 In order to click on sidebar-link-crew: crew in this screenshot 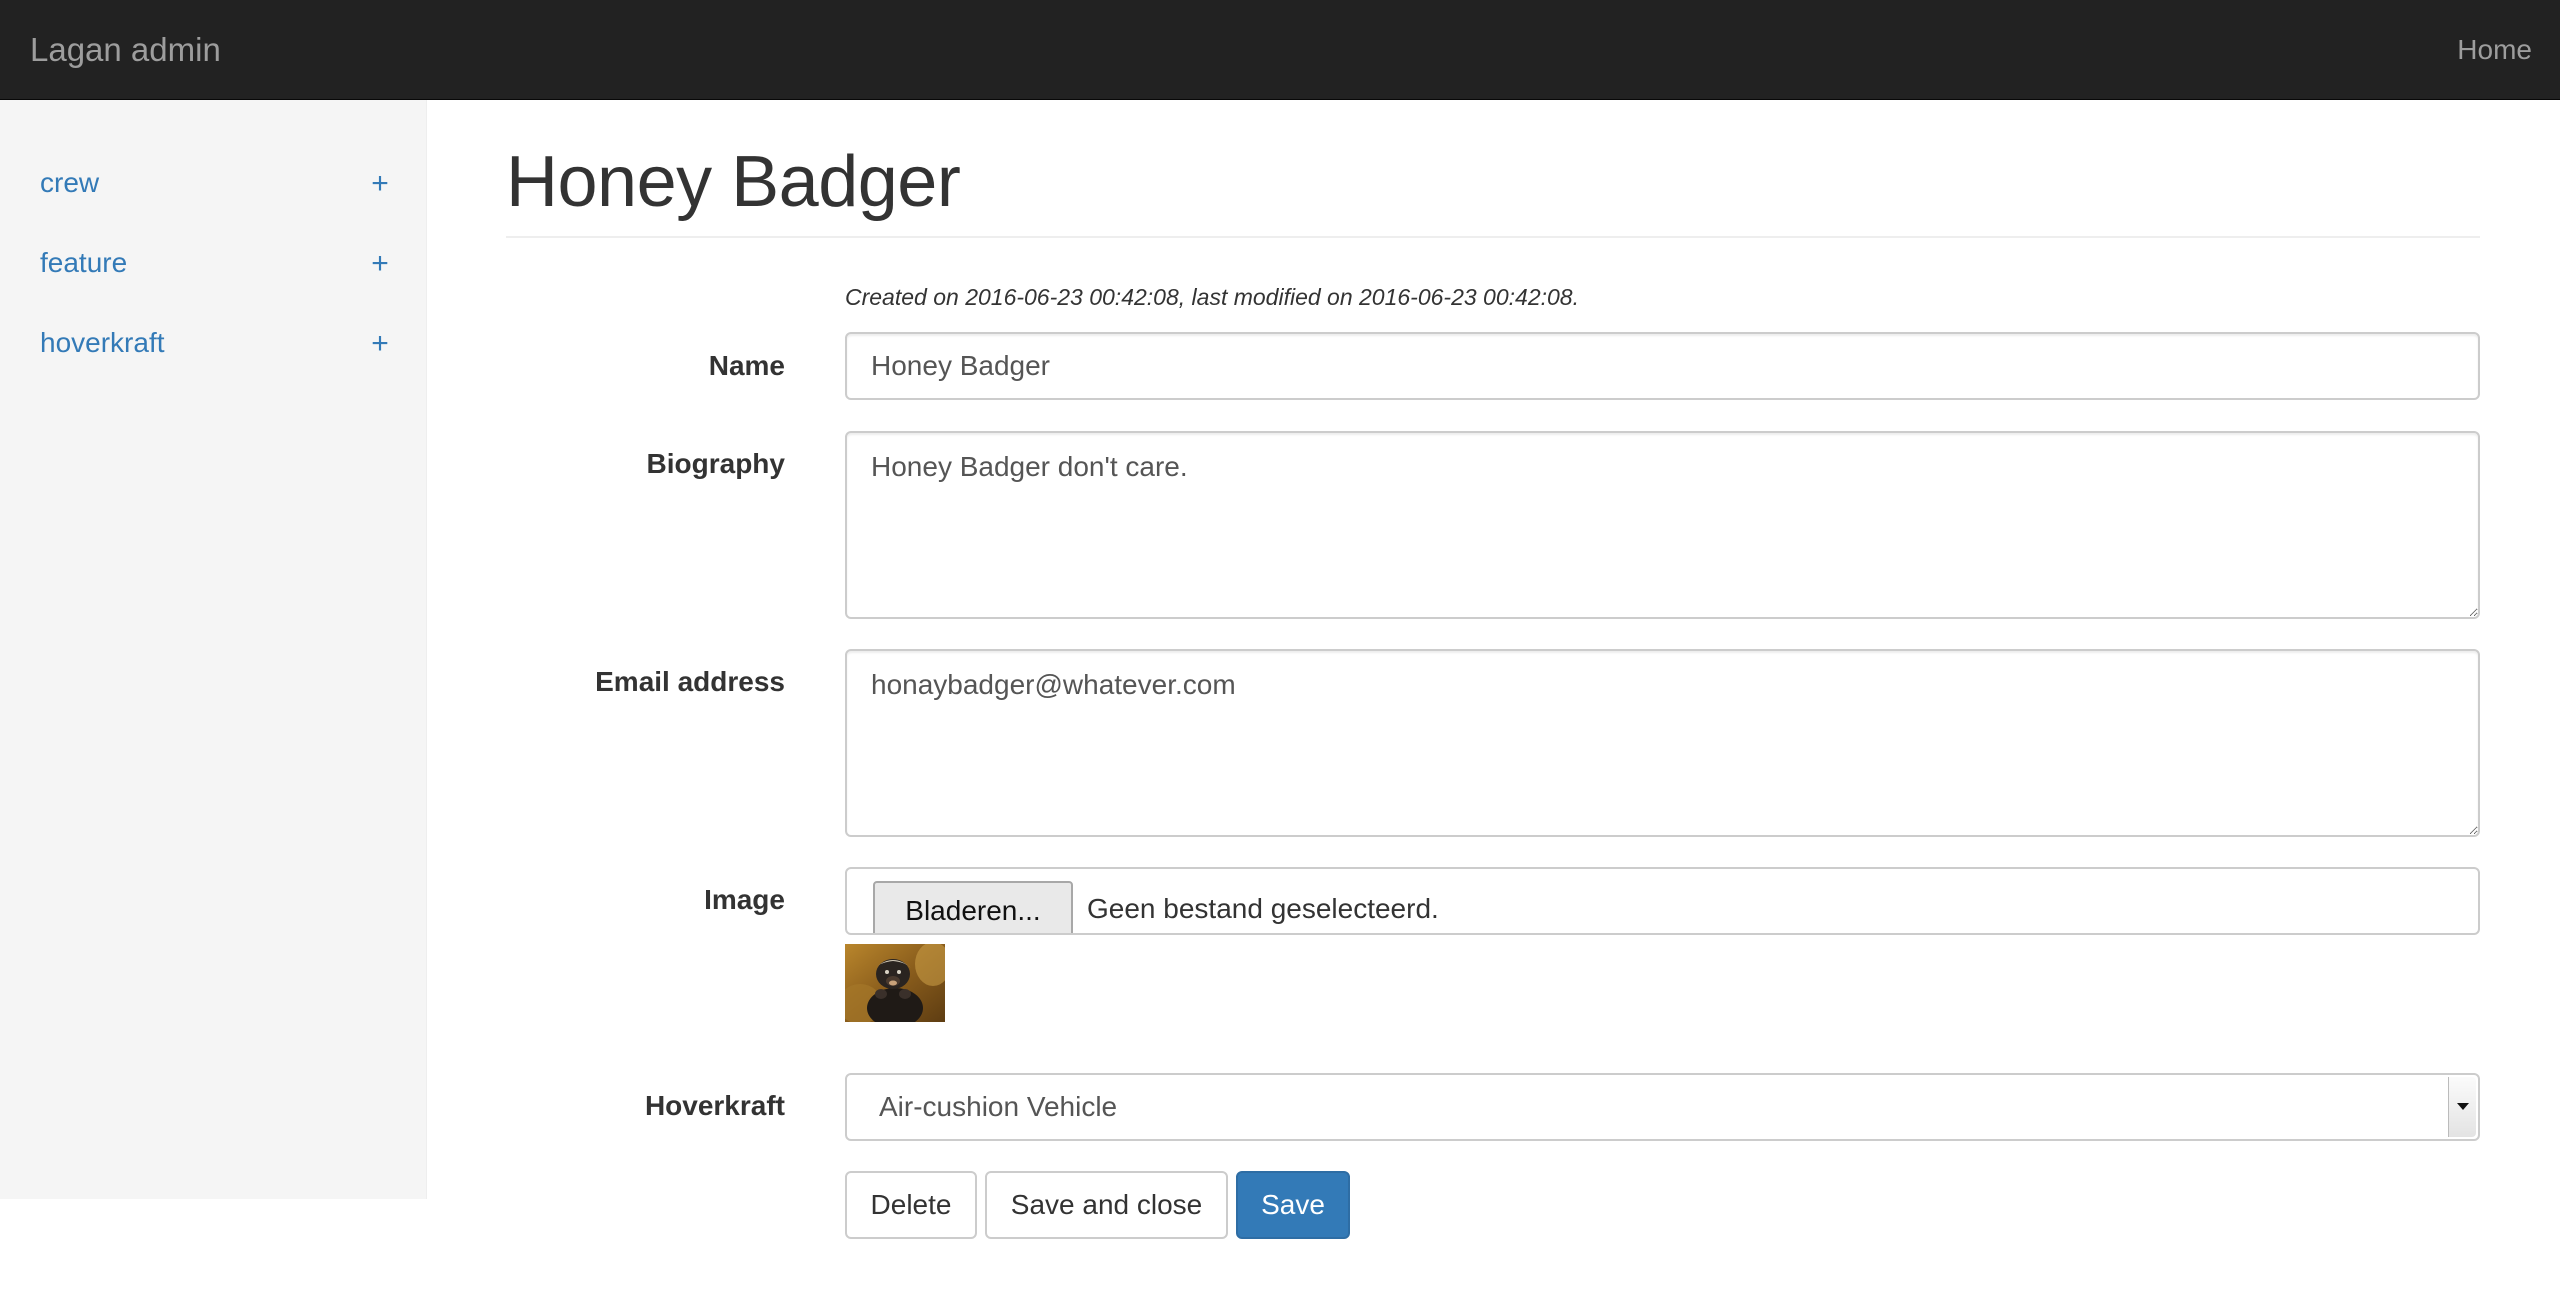, I will do `click(69, 183)`.